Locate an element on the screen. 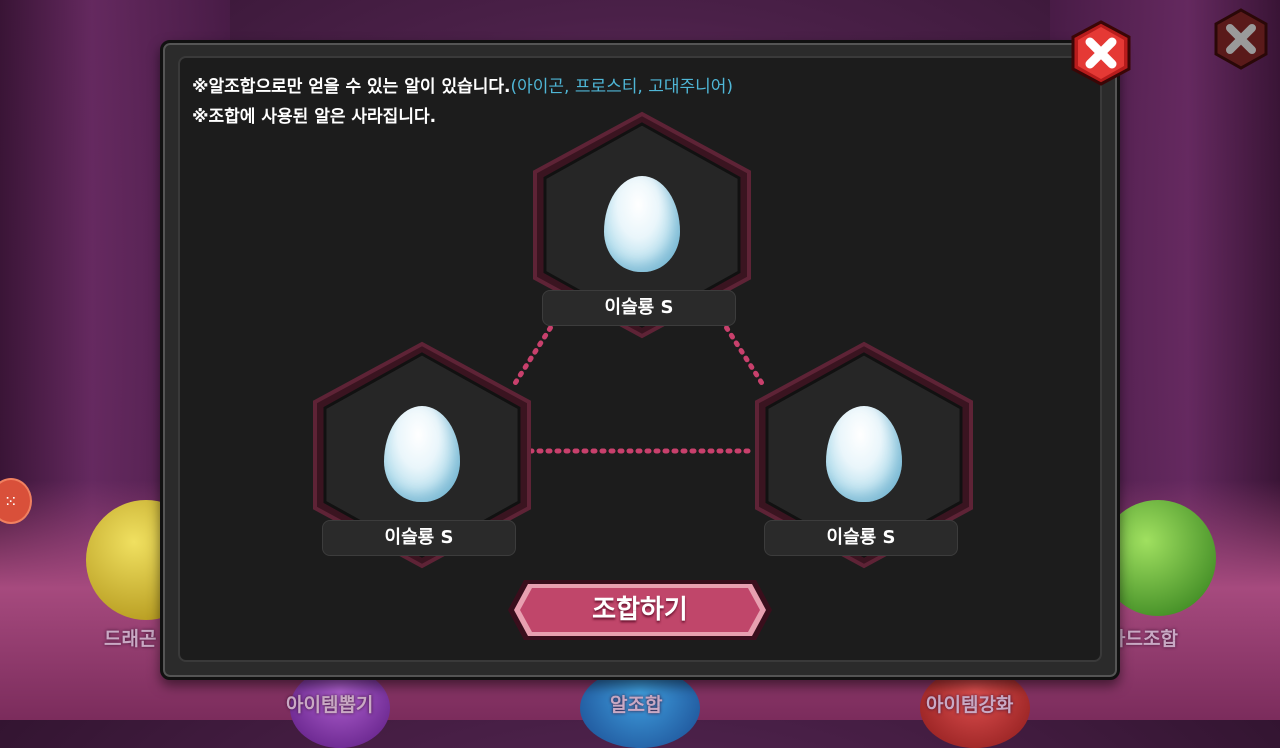  menu-label-item-upgrade: 아이템강화 is located at coordinates (970, 705).